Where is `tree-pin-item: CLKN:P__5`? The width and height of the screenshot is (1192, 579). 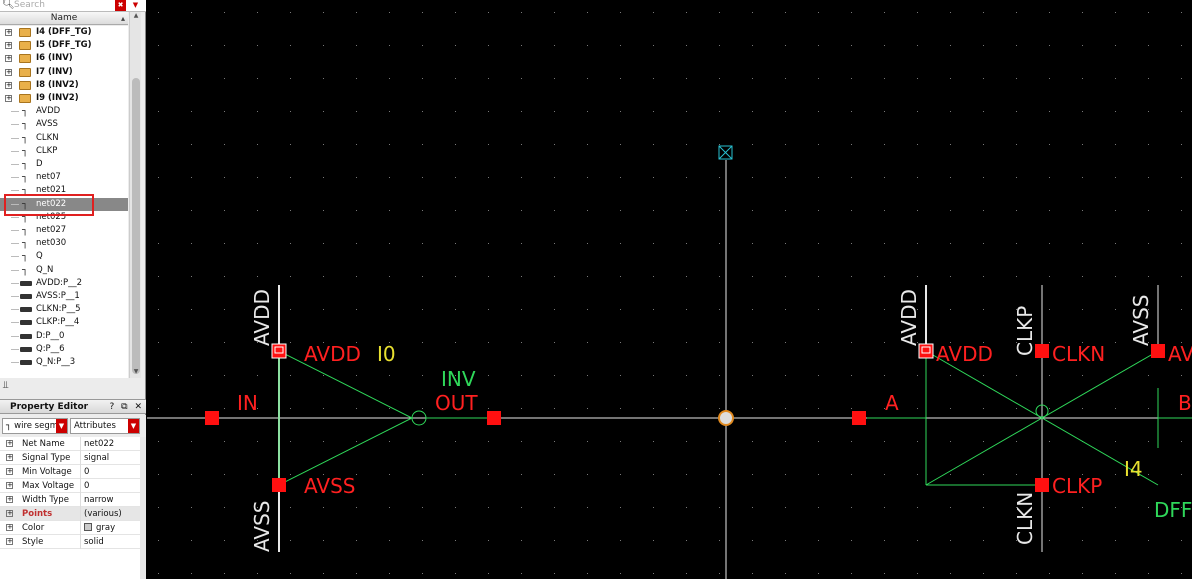 tree-pin-item: CLKN:P__5 is located at coordinates (64, 309).